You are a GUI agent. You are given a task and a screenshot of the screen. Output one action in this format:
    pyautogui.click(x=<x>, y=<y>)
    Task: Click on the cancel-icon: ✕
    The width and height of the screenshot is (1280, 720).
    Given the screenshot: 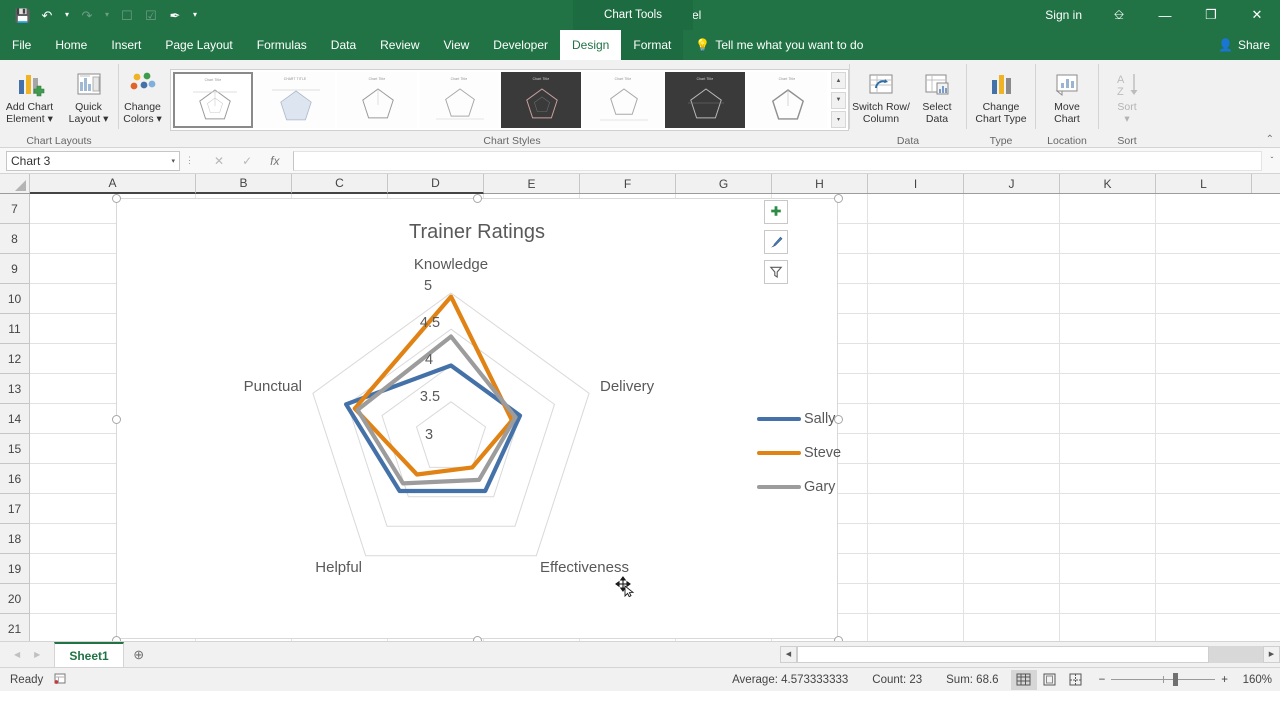 What is the action you would take?
    pyautogui.click(x=219, y=161)
    